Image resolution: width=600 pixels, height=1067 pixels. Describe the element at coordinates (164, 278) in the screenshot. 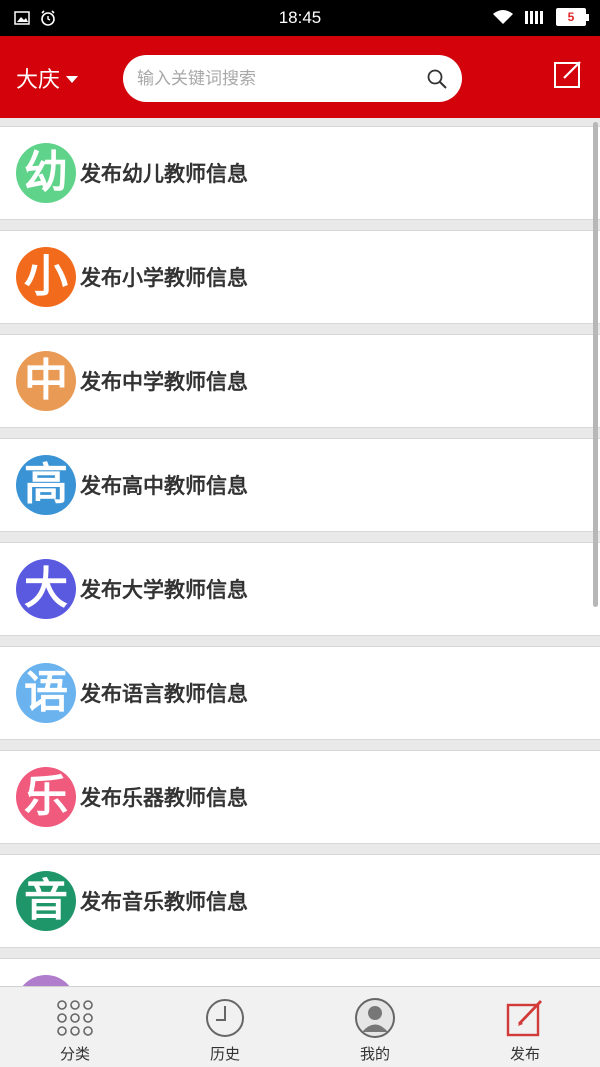

I see `list-item-label: 发布小学教师信息` at that location.